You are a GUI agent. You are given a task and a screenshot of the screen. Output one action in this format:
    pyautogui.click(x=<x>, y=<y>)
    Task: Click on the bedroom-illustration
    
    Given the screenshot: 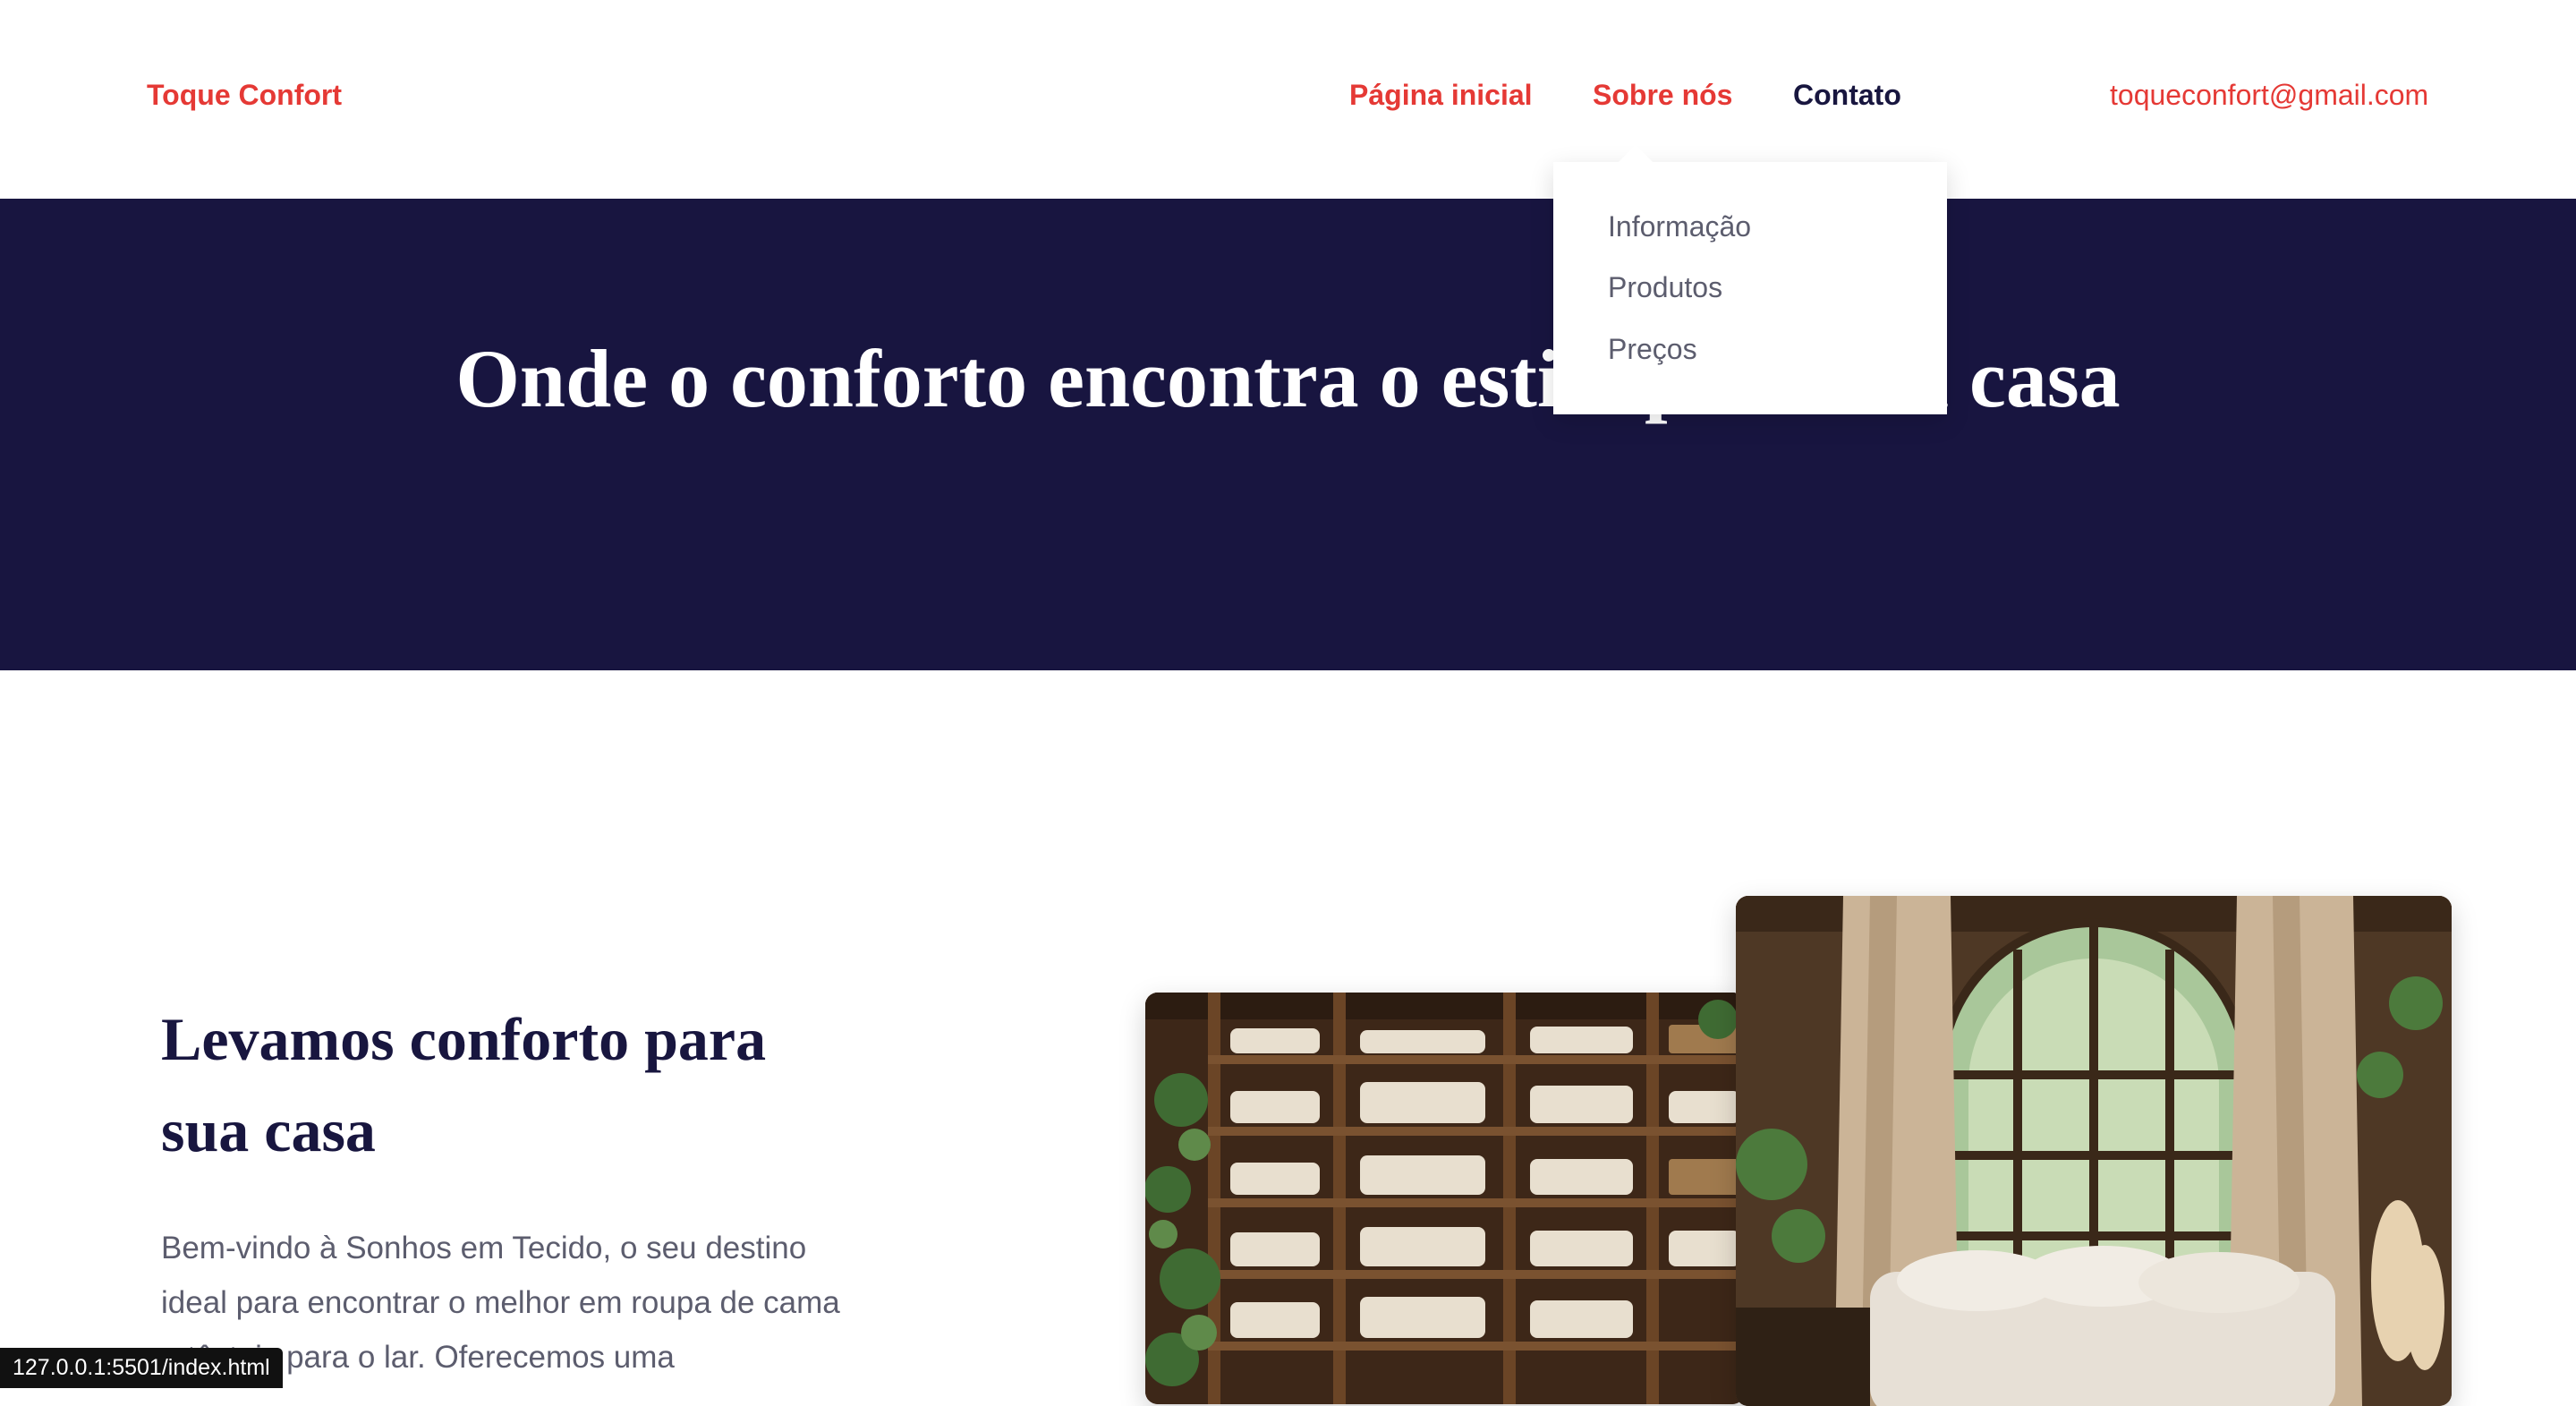 What is the action you would take?
    pyautogui.click(x=2094, y=1151)
    